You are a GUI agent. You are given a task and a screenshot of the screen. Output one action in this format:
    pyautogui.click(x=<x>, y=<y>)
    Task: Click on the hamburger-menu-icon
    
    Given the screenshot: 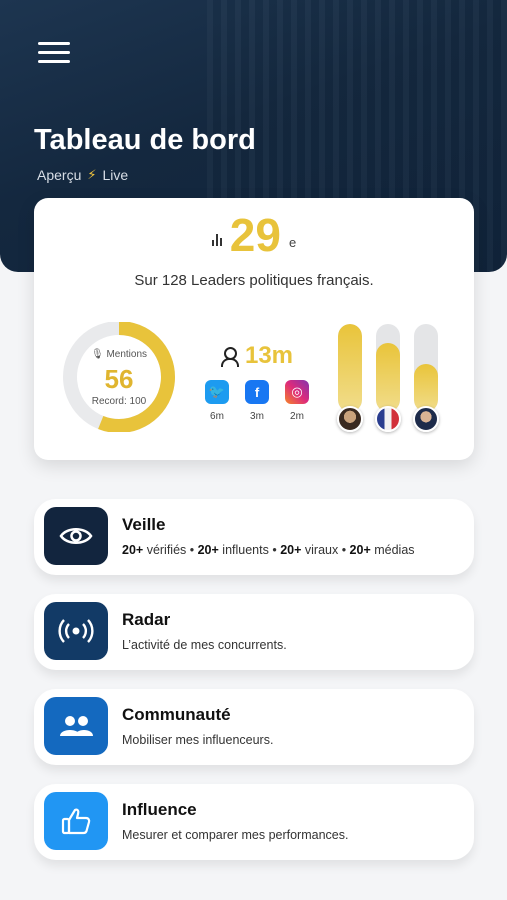 What is the action you would take?
    pyautogui.click(x=54, y=54)
    